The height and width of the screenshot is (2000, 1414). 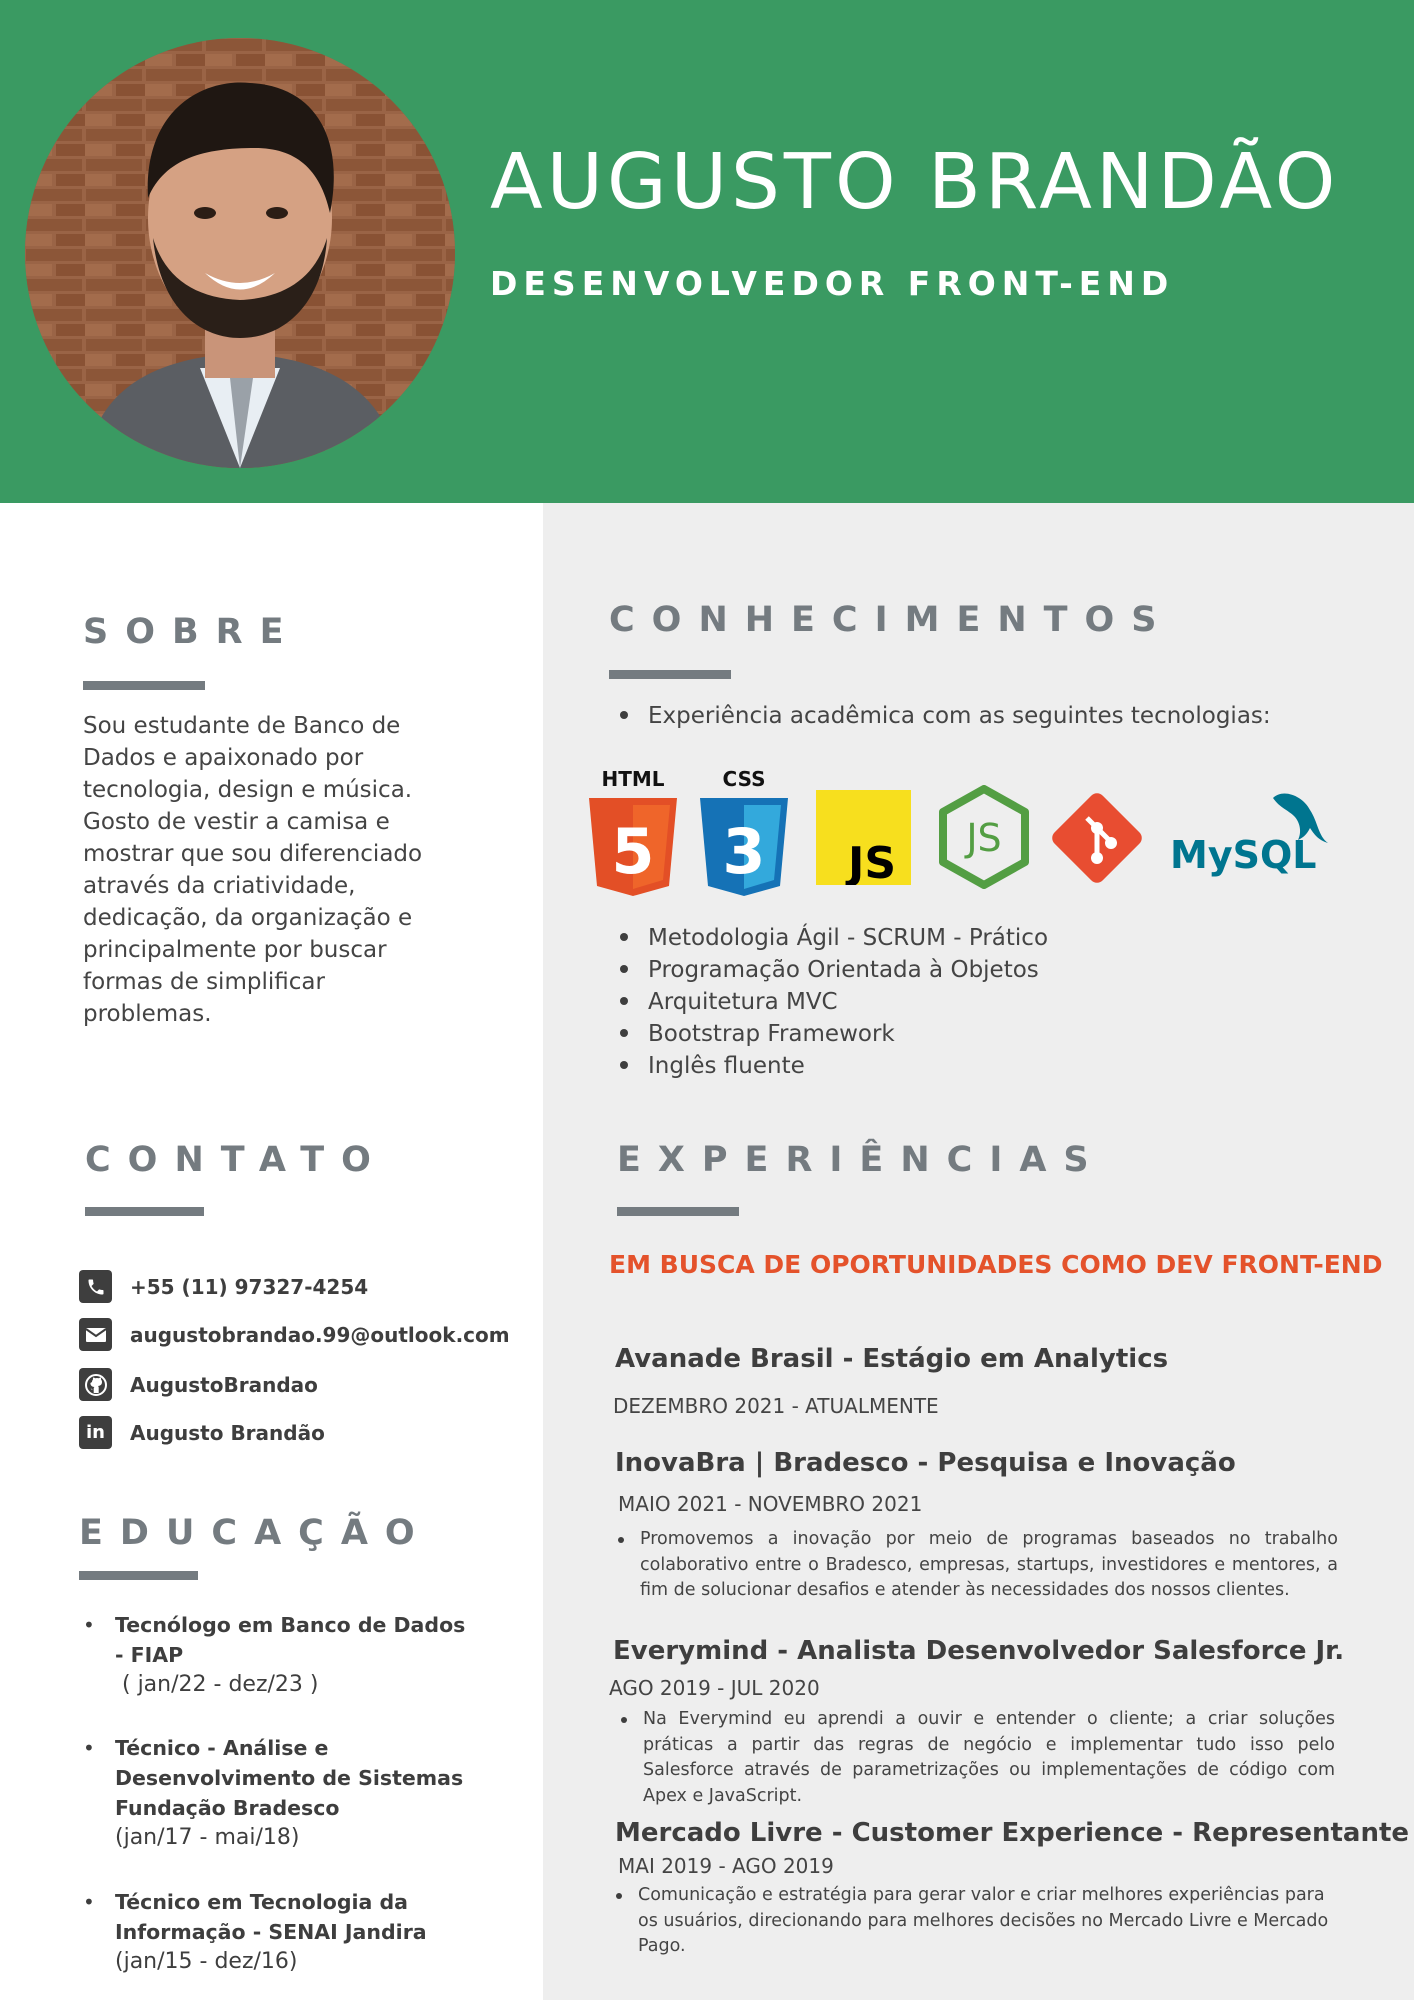 I want to click on contact-email: augustobrandao.99@outlook.com, so click(x=294, y=1334).